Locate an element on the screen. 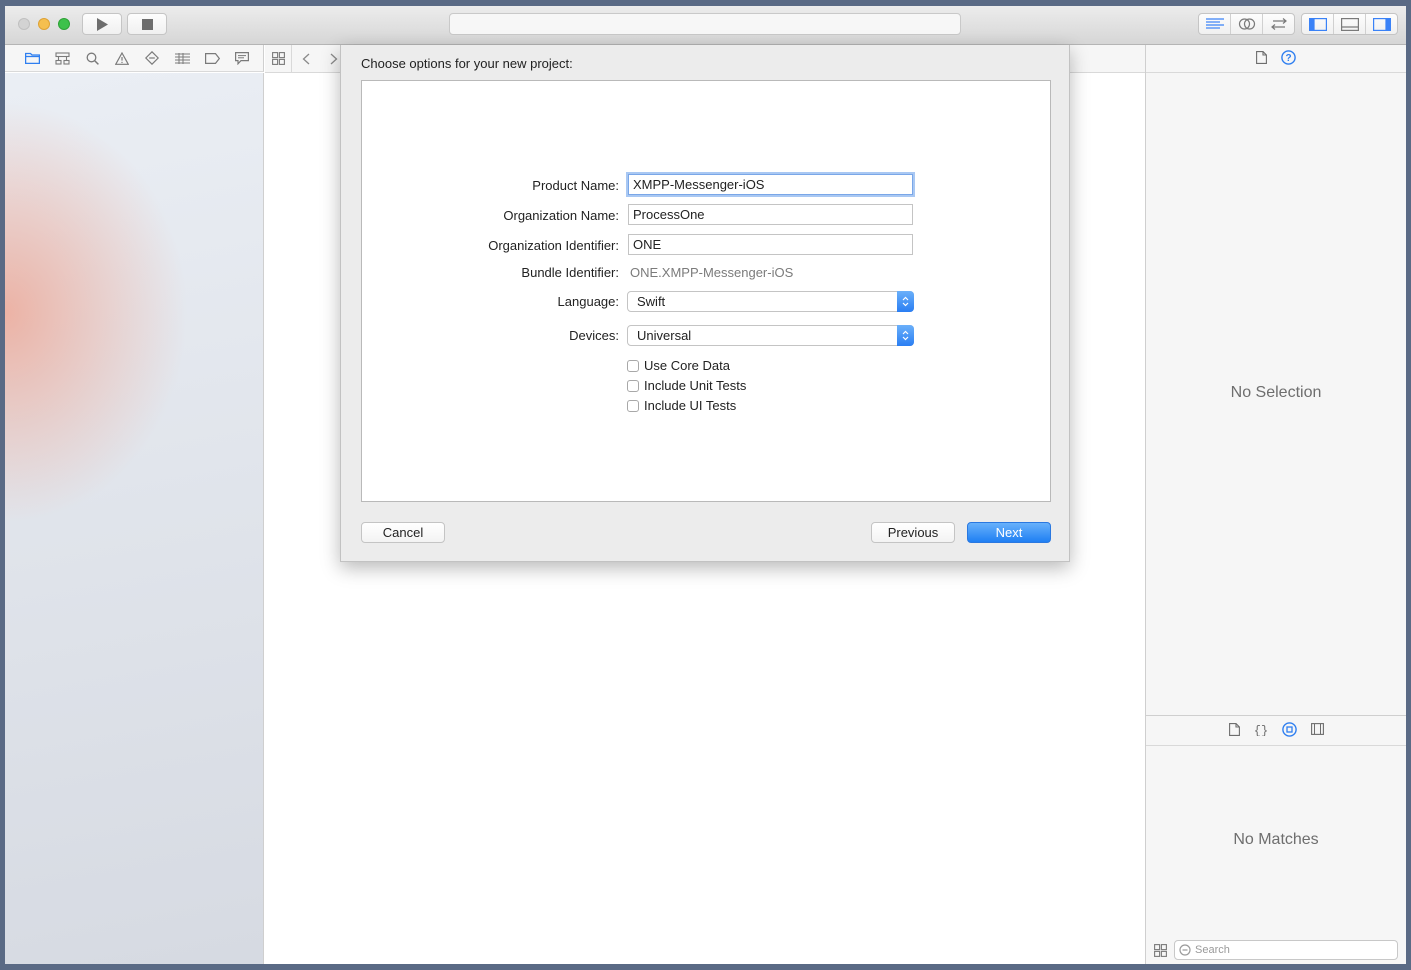 The width and height of the screenshot is (1411, 970). object-circle-icon is located at coordinates (1289, 729).